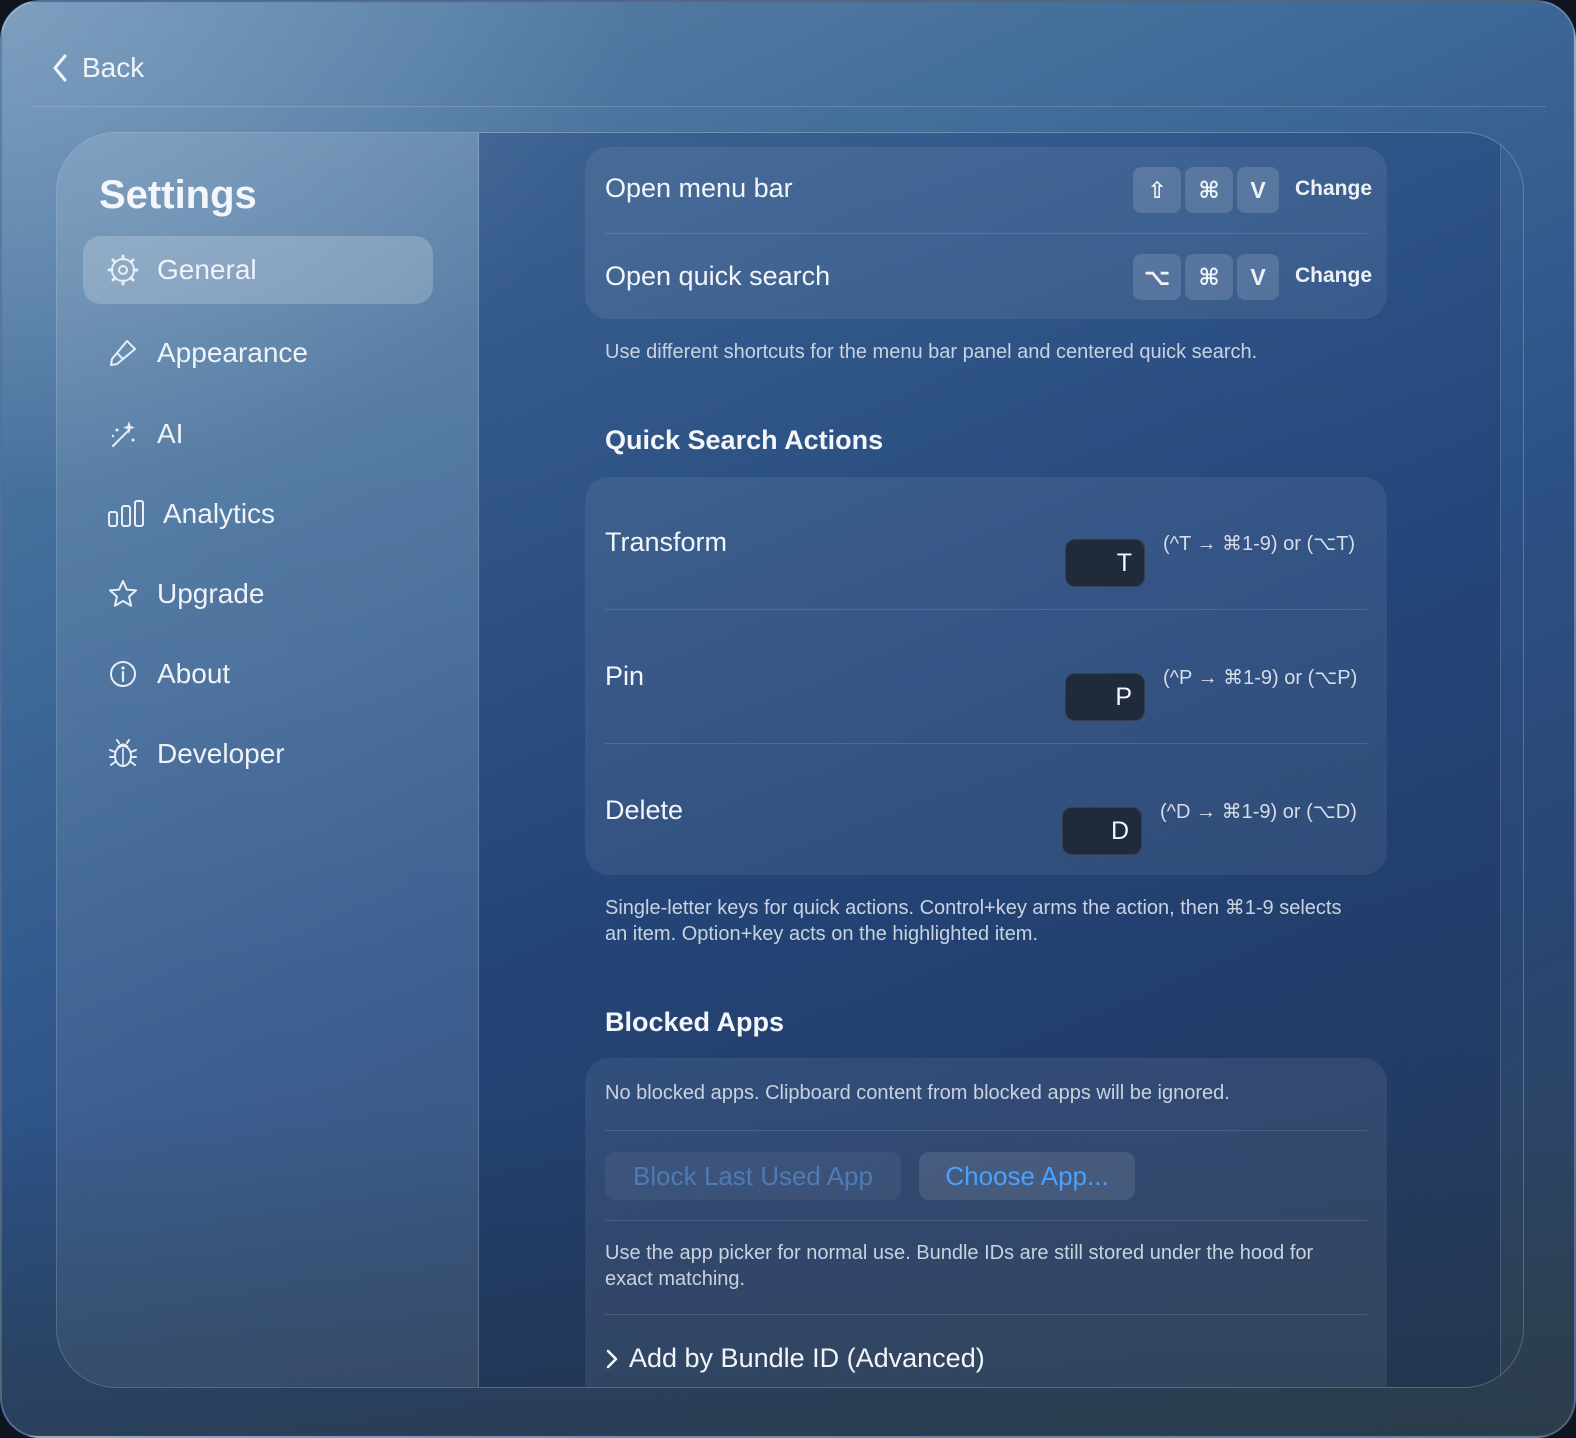 This screenshot has width=1576, height=1438. I want to click on action-label-pin: Pin, so click(625, 676).